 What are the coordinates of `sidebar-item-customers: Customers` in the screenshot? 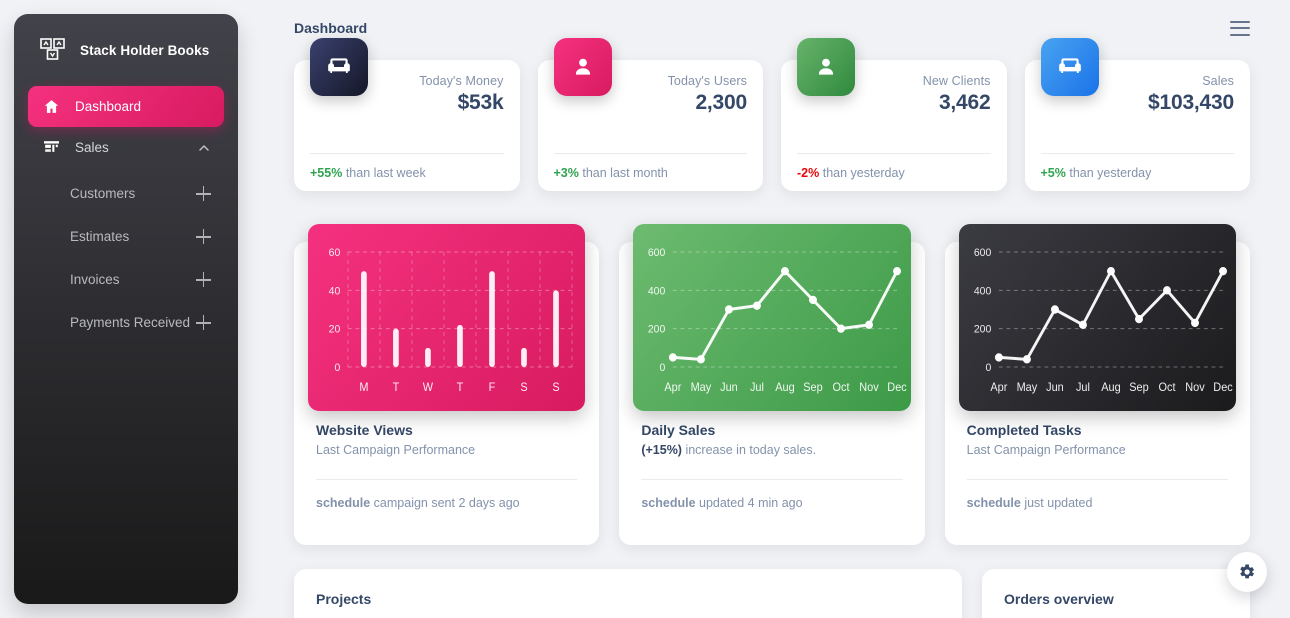 It's located at (126, 193).